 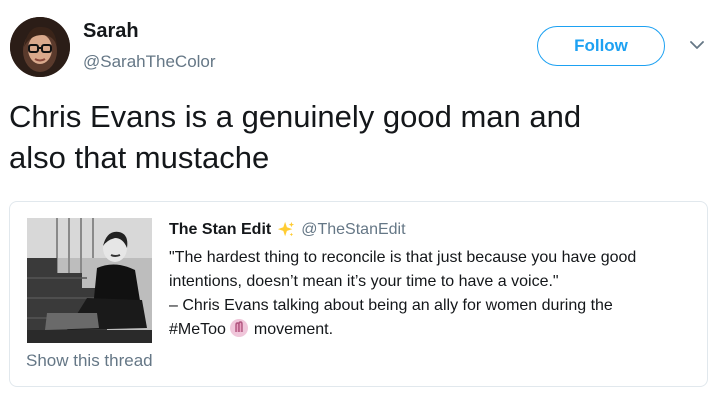 What do you see at coordinates (295, 116) in the screenshot?
I see `tweet-text-line: Chris Evans is a genuinely good man and` at bounding box center [295, 116].